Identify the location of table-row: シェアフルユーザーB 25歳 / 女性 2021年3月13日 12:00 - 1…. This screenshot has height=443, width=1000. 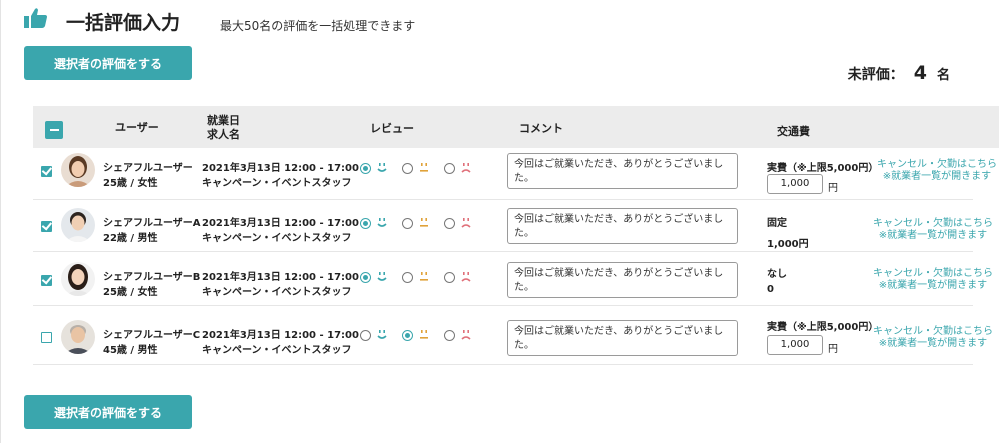
(513, 288).